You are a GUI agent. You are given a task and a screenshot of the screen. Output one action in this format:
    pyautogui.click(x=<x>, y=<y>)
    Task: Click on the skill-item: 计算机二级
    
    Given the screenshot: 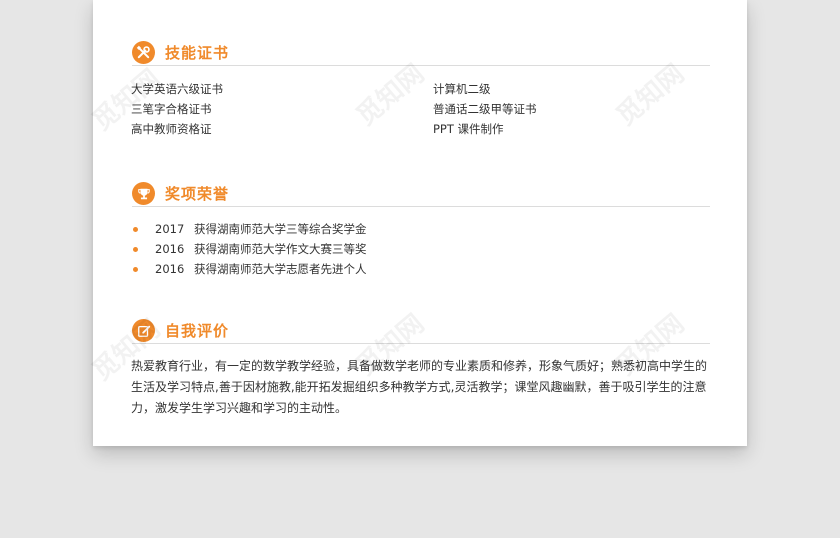 What is the action you would take?
    pyautogui.click(x=462, y=89)
    